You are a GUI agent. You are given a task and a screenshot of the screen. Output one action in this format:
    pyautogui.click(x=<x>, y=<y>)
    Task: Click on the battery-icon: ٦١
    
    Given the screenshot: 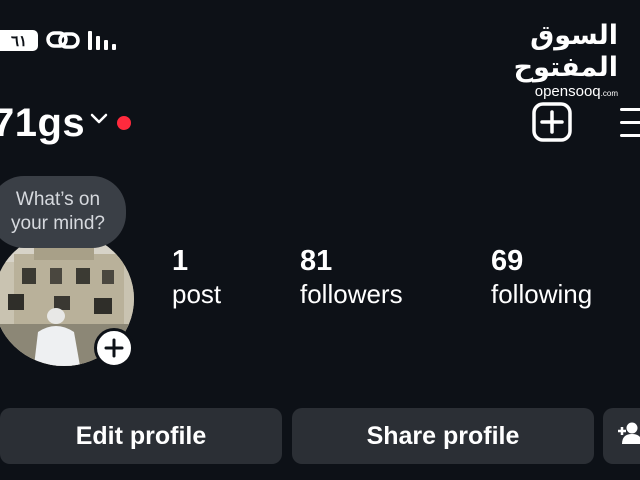 What is the action you would take?
    pyautogui.click(x=19, y=40)
    